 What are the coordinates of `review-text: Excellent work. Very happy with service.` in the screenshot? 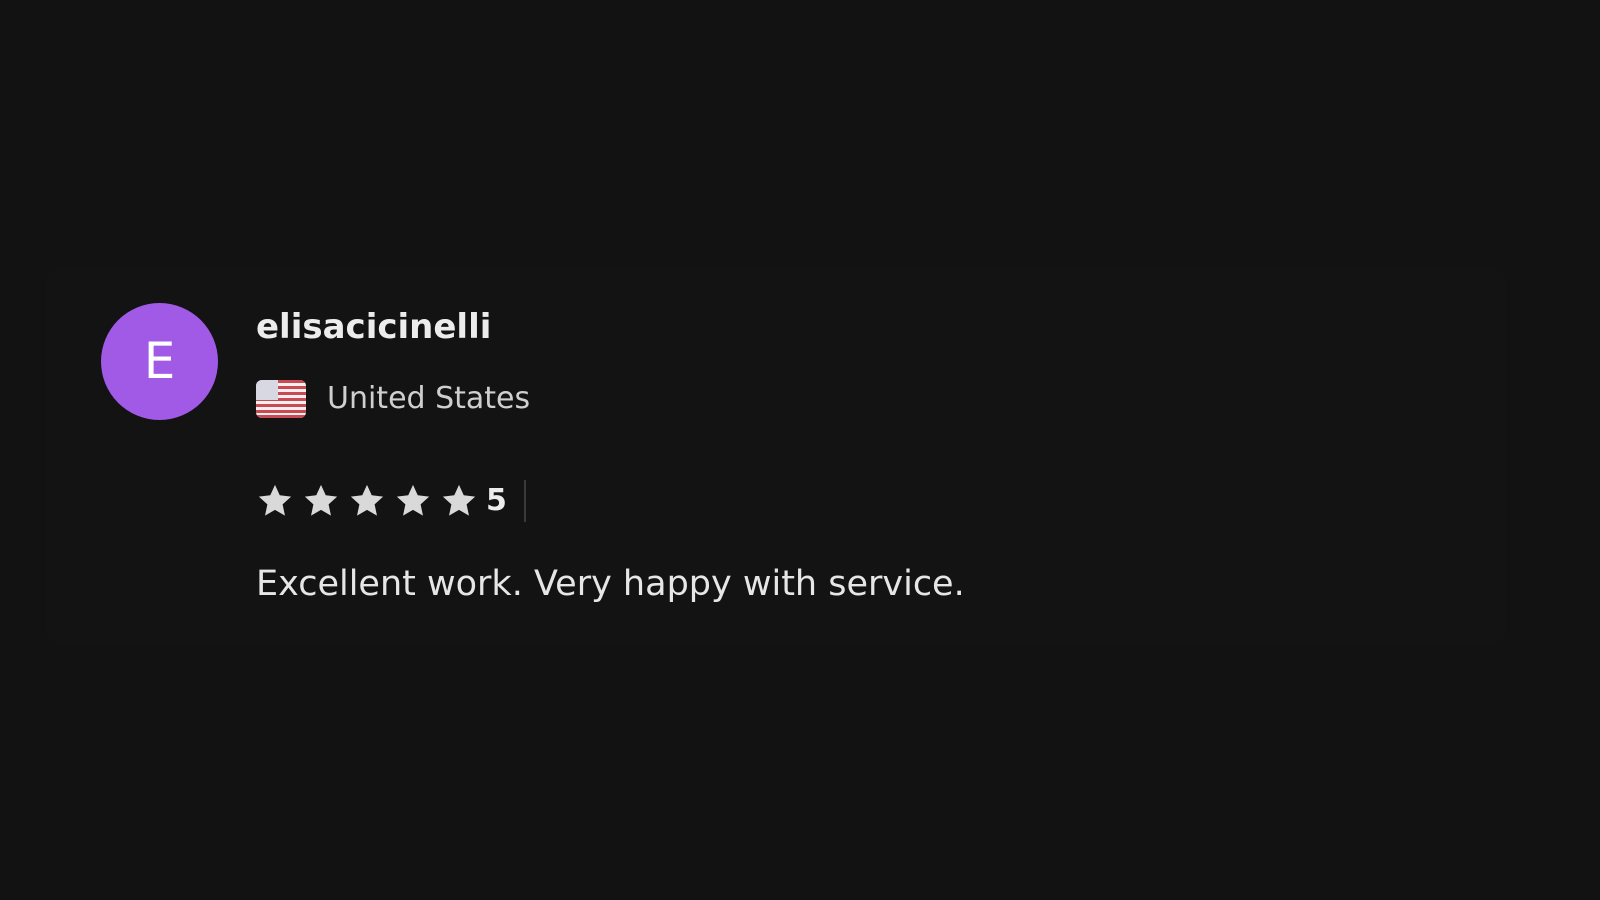 It's located at (610, 584).